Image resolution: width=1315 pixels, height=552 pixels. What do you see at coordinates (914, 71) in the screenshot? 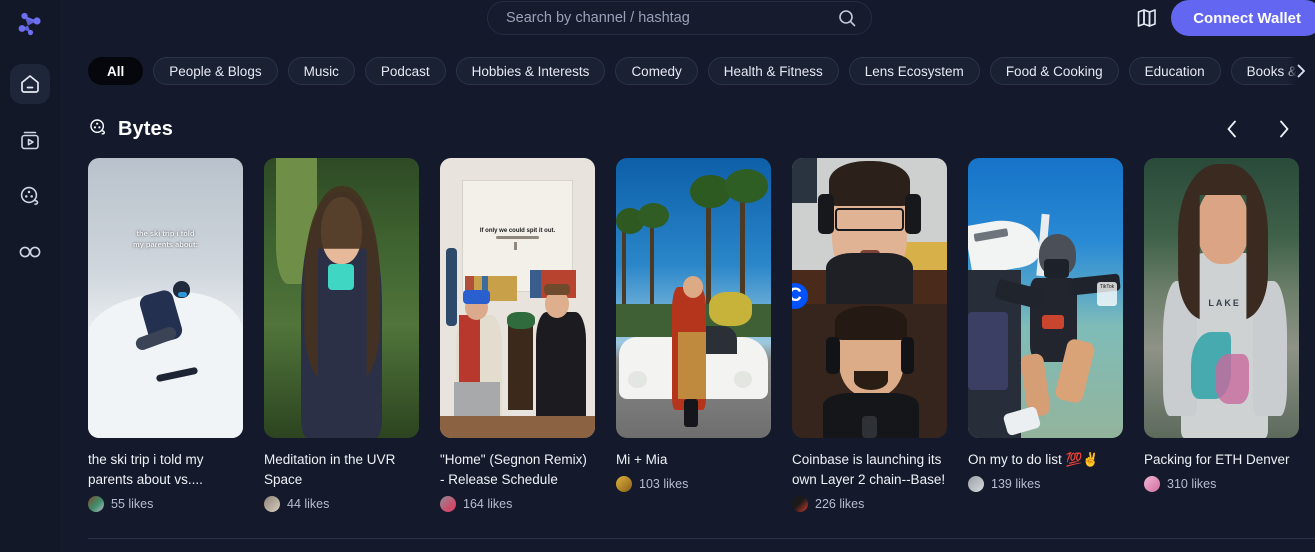
I see `category-chip: Lens Ecosystem` at bounding box center [914, 71].